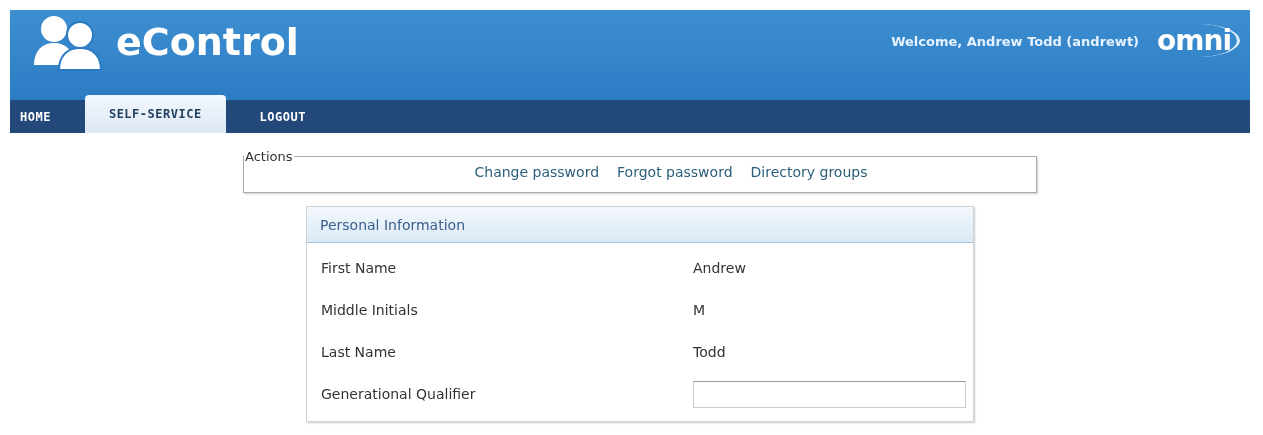 This screenshot has height=435, width=1263. Describe the element at coordinates (829, 394) in the screenshot. I see `input-field` at that location.